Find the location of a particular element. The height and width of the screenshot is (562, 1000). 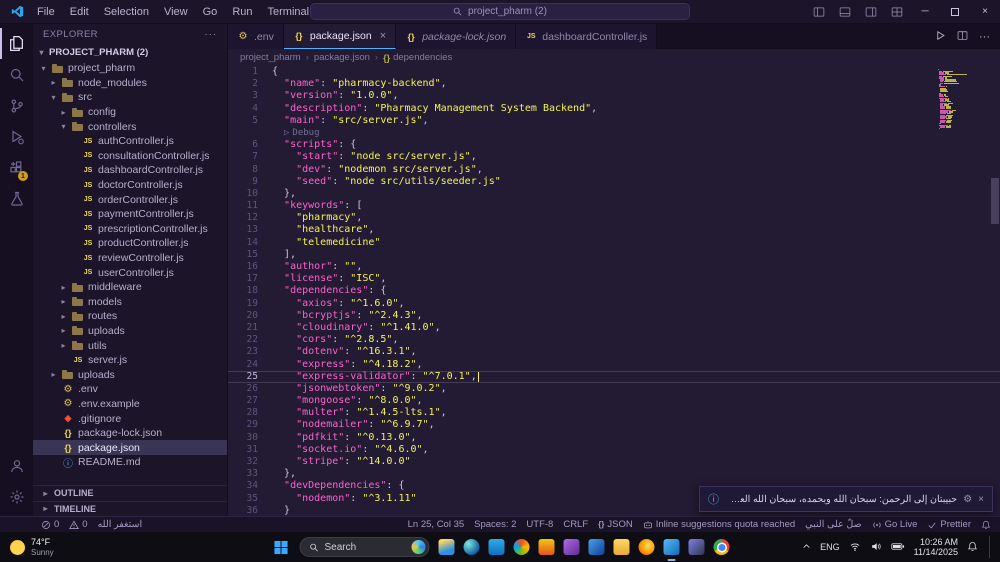

tree-folder-controllers: ▾ controllers is located at coordinates (130, 126).